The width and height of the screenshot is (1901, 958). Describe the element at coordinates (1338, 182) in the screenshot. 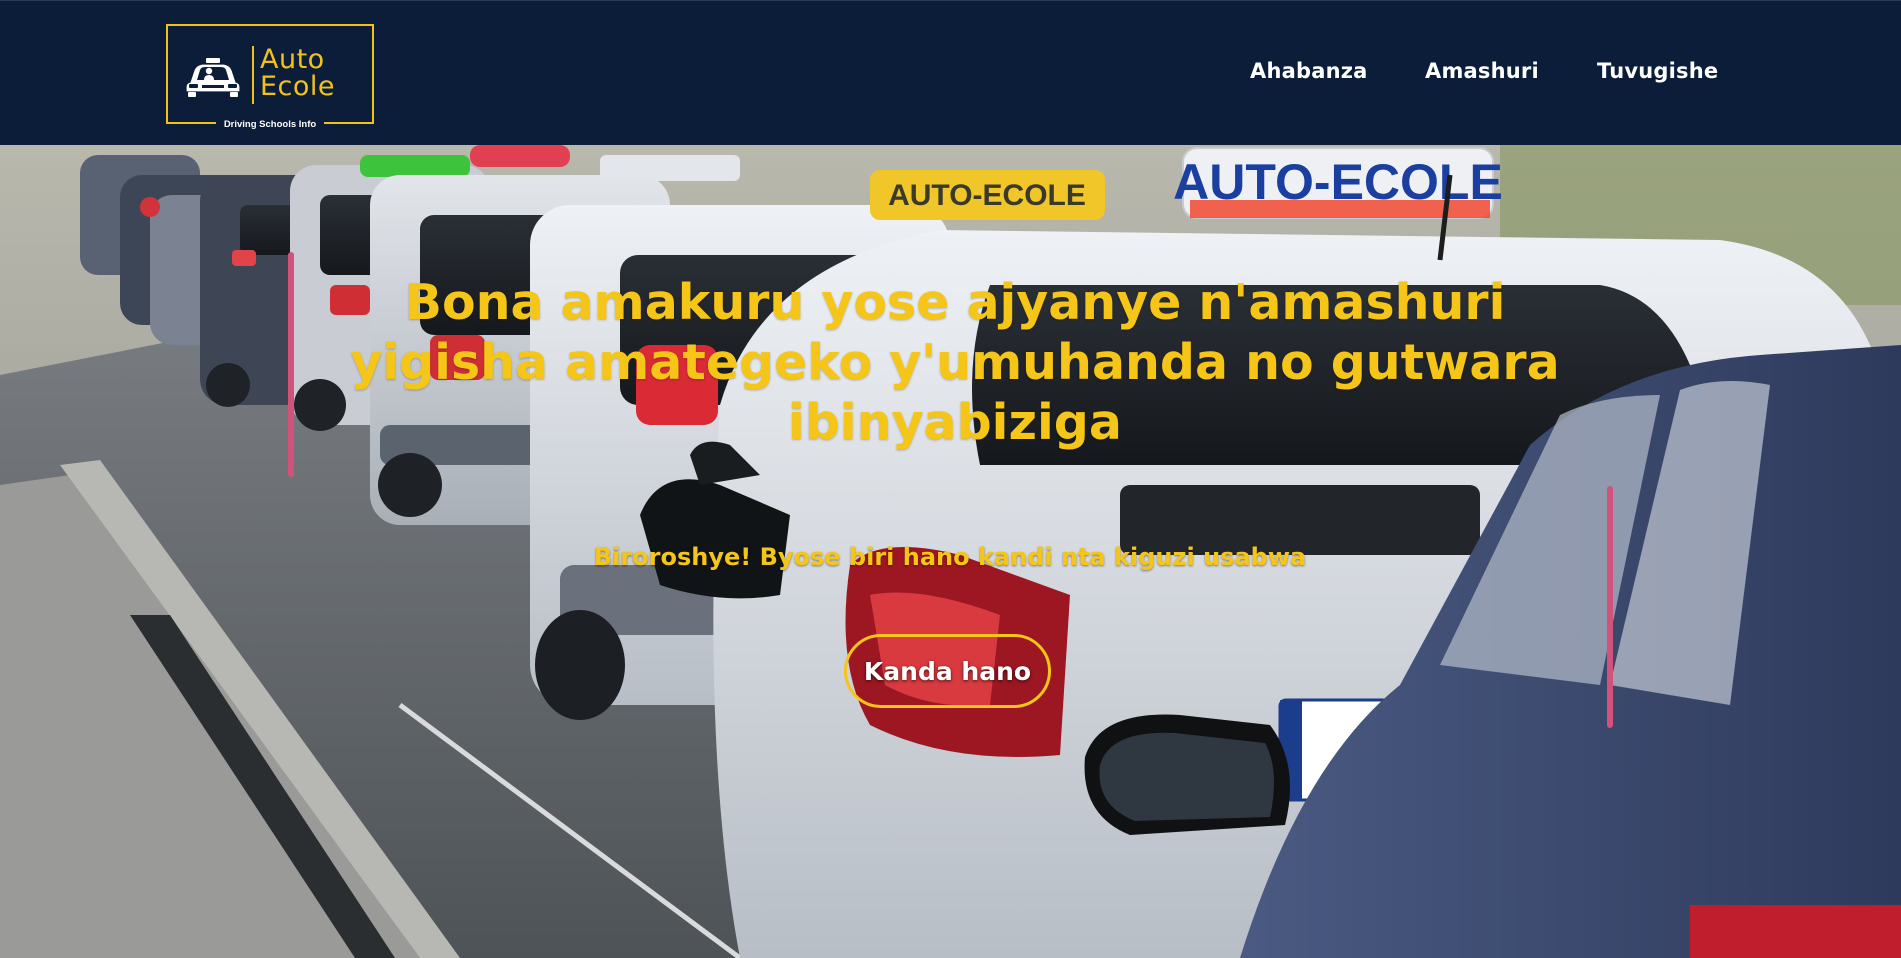

I see `roof-sign-white-text: AUTO-ECOLE` at that location.